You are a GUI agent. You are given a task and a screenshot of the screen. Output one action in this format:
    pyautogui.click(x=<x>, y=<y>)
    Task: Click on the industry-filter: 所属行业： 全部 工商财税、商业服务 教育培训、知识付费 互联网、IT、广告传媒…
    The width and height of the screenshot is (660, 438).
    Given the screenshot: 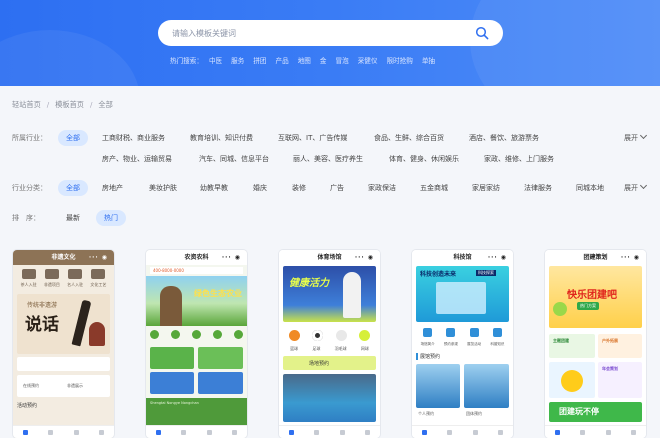 What is the action you would take?
    pyautogui.click(x=332, y=151)
    